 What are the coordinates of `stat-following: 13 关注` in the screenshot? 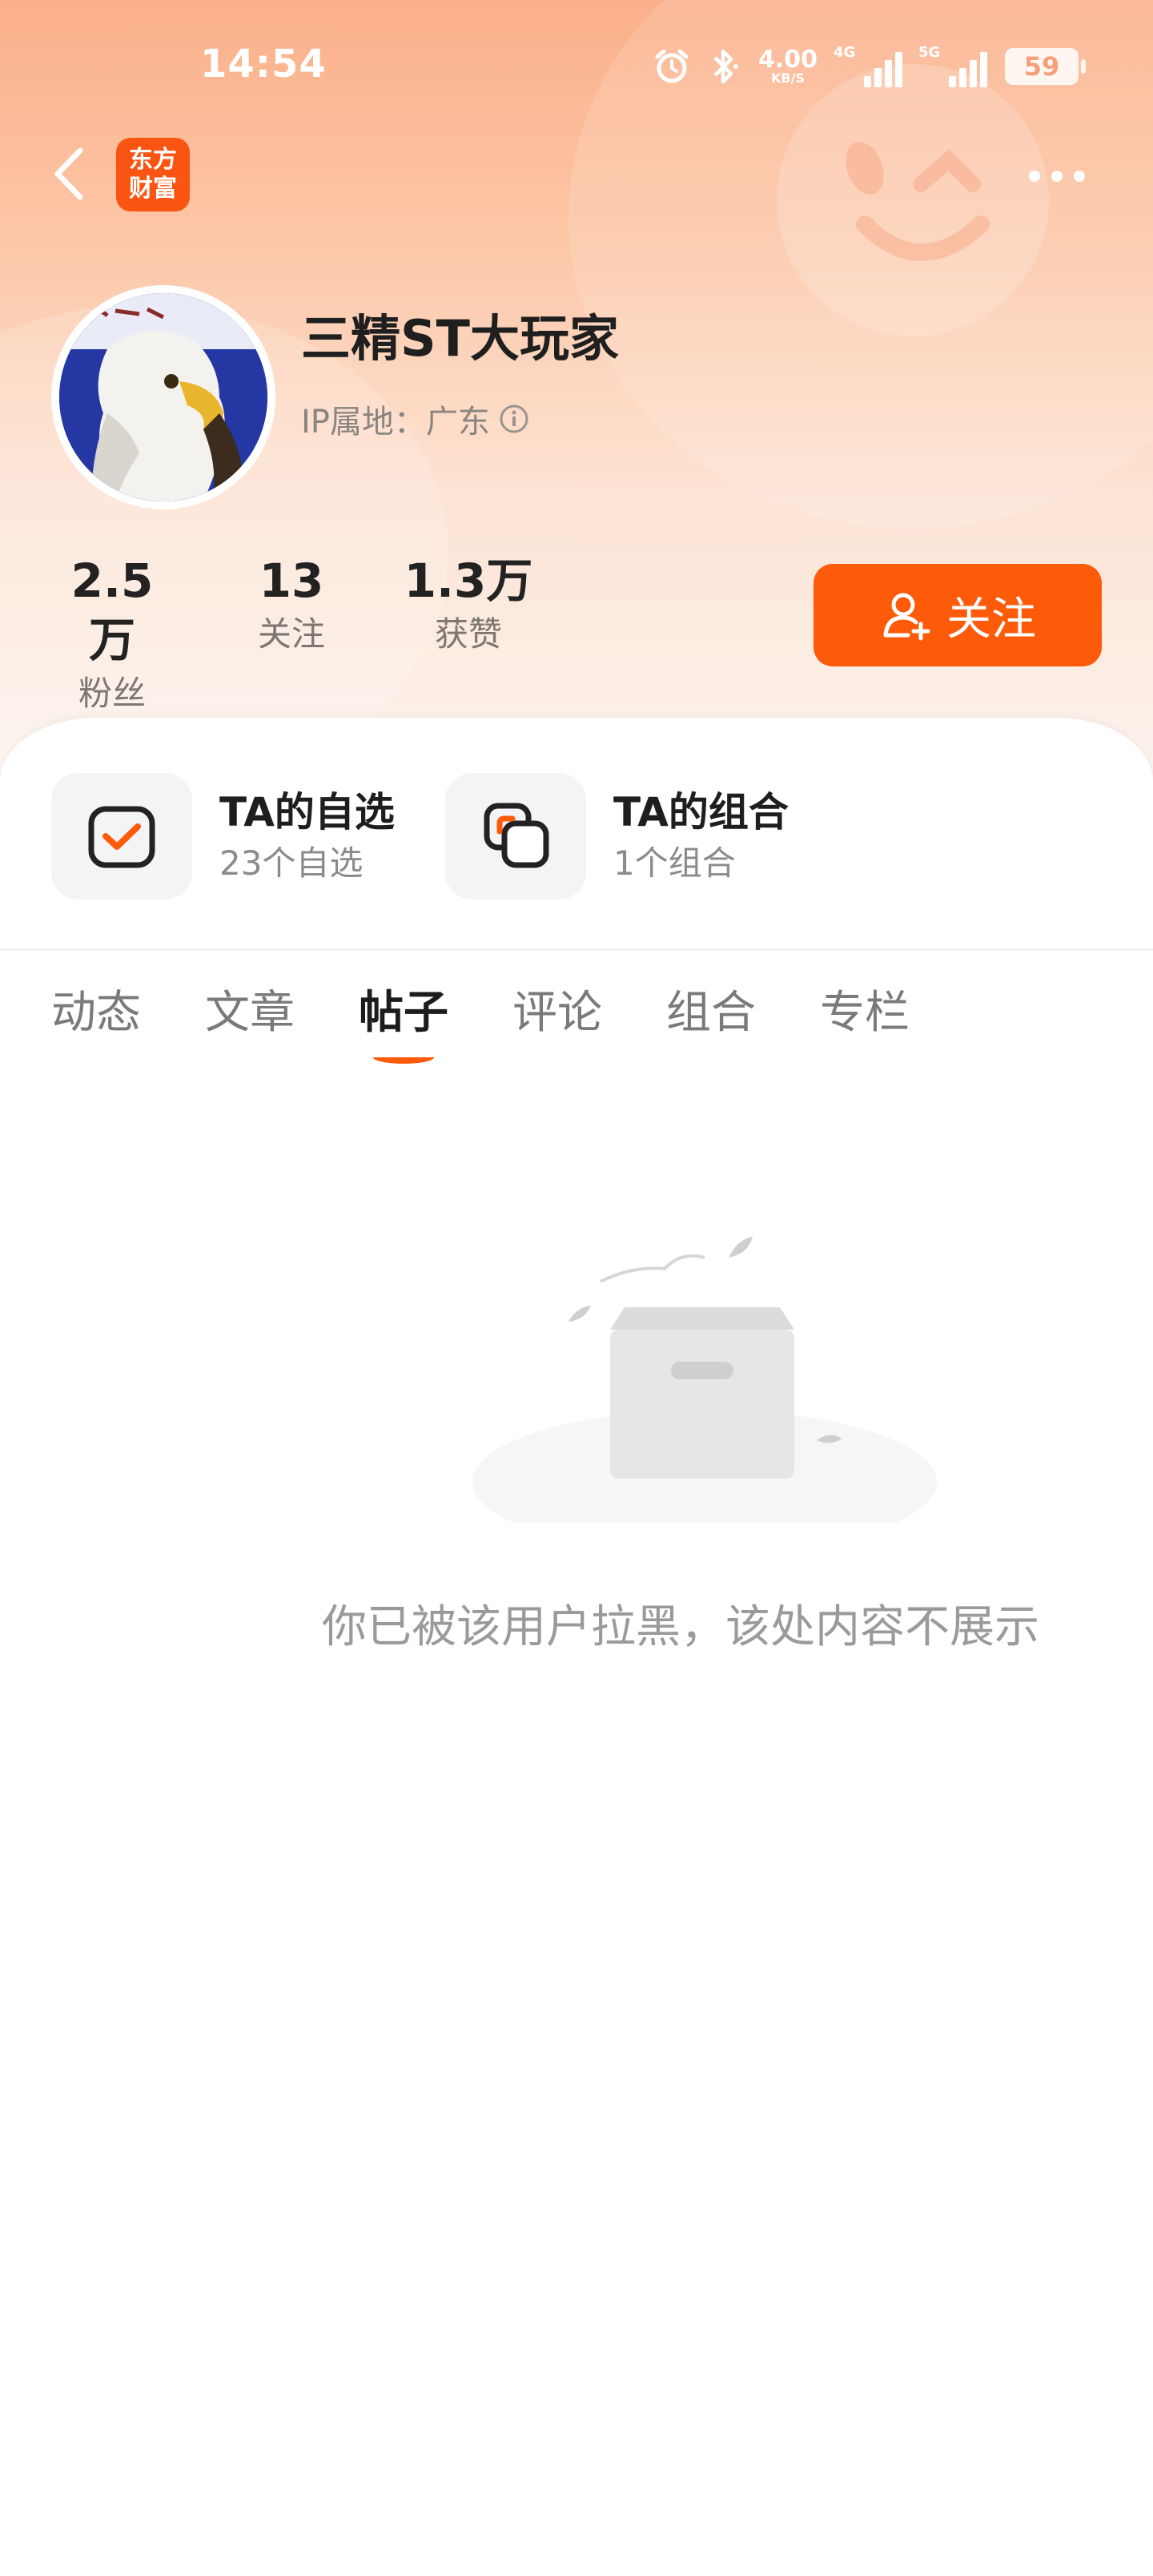 It's located at (292, 604).